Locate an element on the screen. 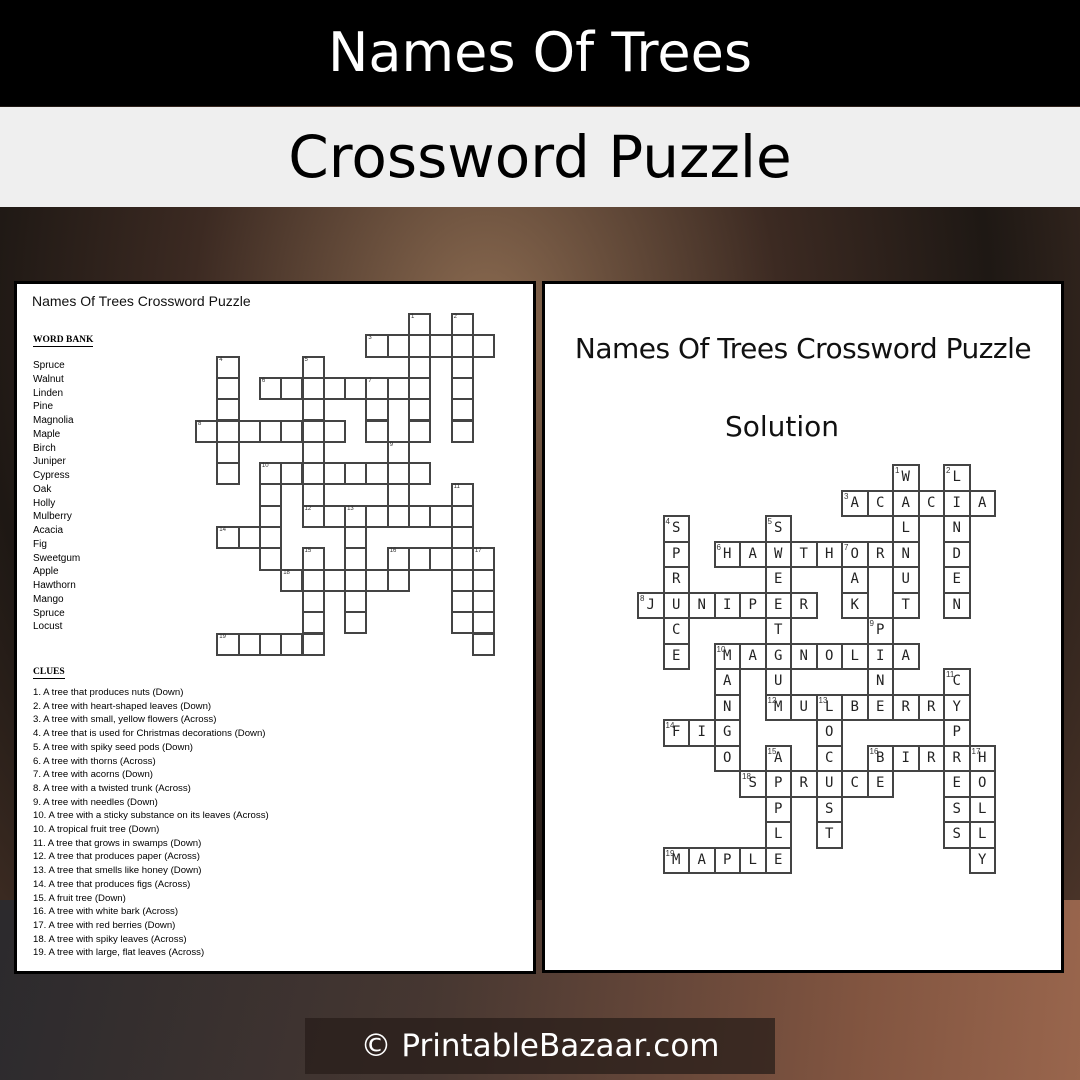 The width and height of the screenshot is (1080, 1080). crossword-cell: 11 is located at coordinates (462, 495).